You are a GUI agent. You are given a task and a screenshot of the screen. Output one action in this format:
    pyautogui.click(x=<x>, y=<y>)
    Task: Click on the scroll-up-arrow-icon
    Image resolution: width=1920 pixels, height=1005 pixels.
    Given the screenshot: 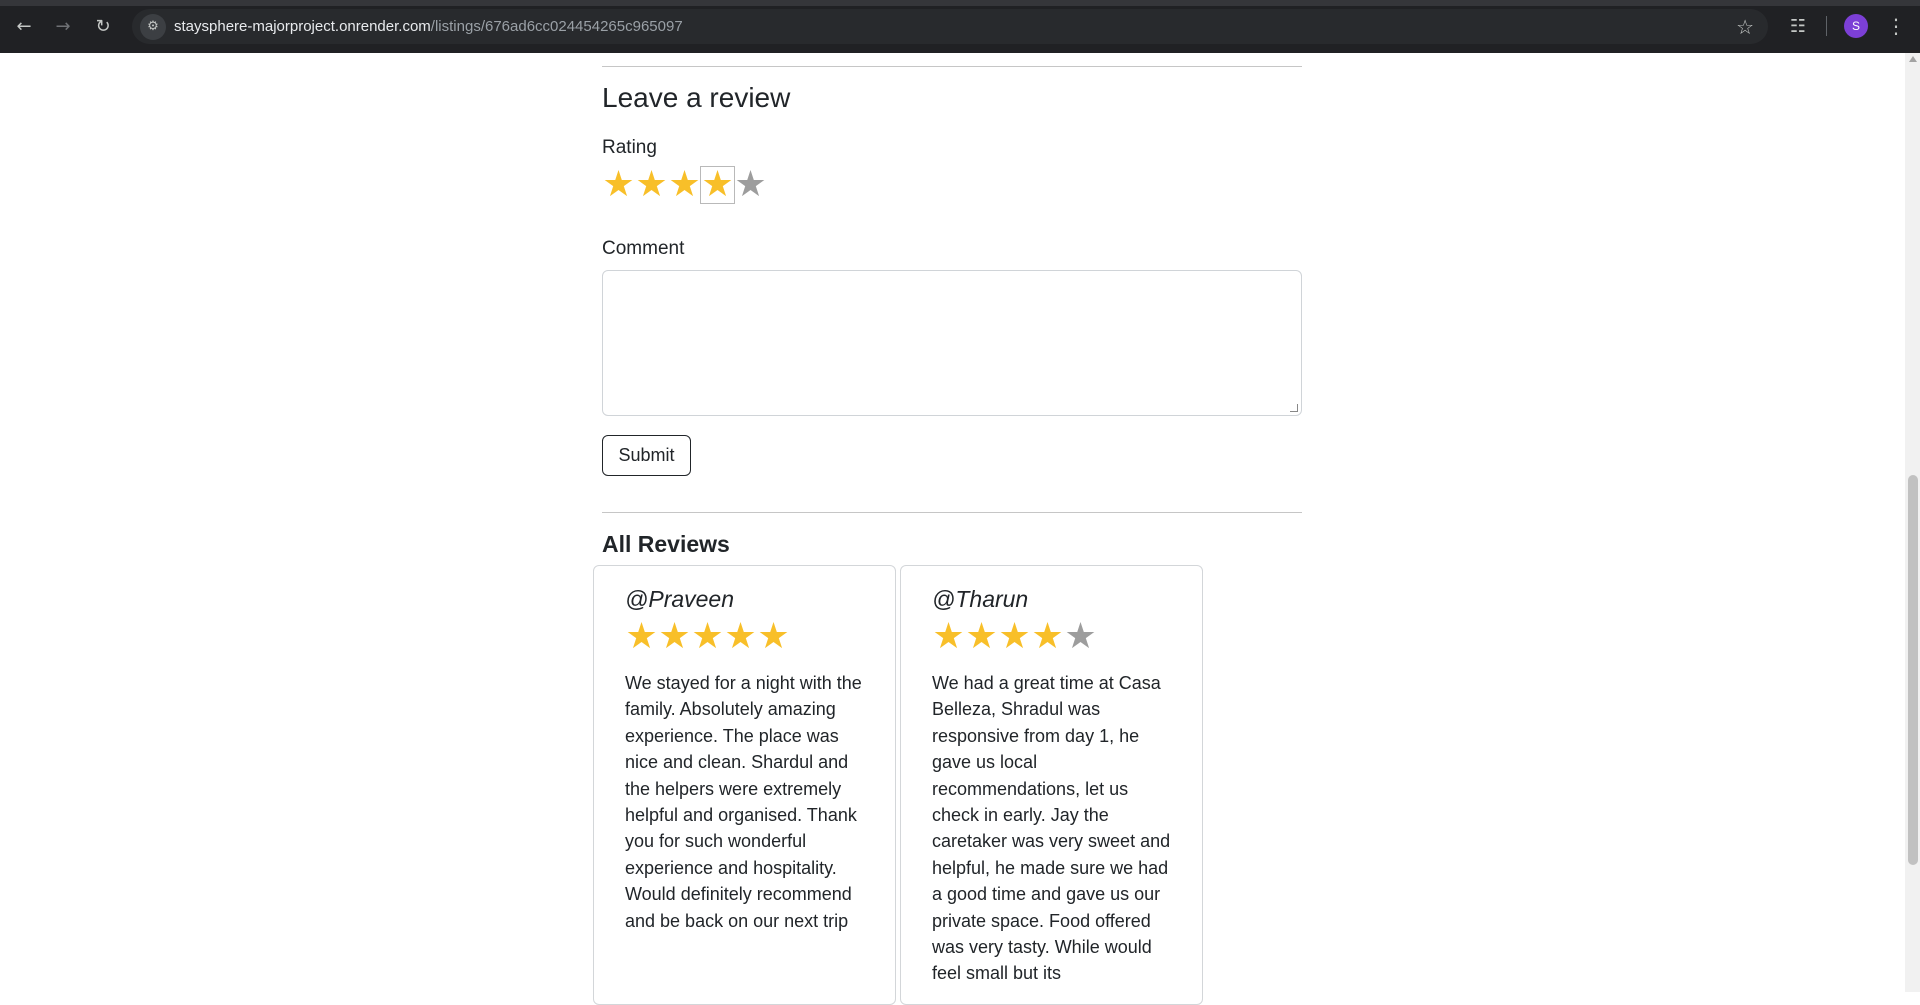 What is the action you would take?
    pyautogui.click(x=1913, y=59)
    